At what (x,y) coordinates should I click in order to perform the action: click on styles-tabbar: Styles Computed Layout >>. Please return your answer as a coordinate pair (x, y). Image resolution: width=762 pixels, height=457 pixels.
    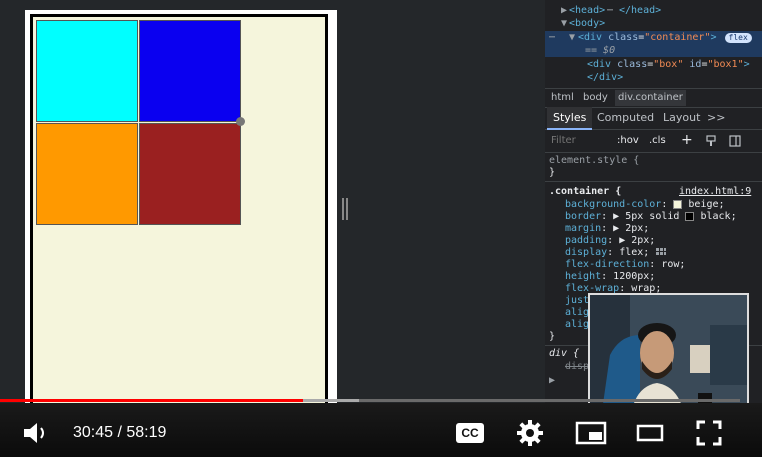
    Looking at the image, I should click on (653, 118).